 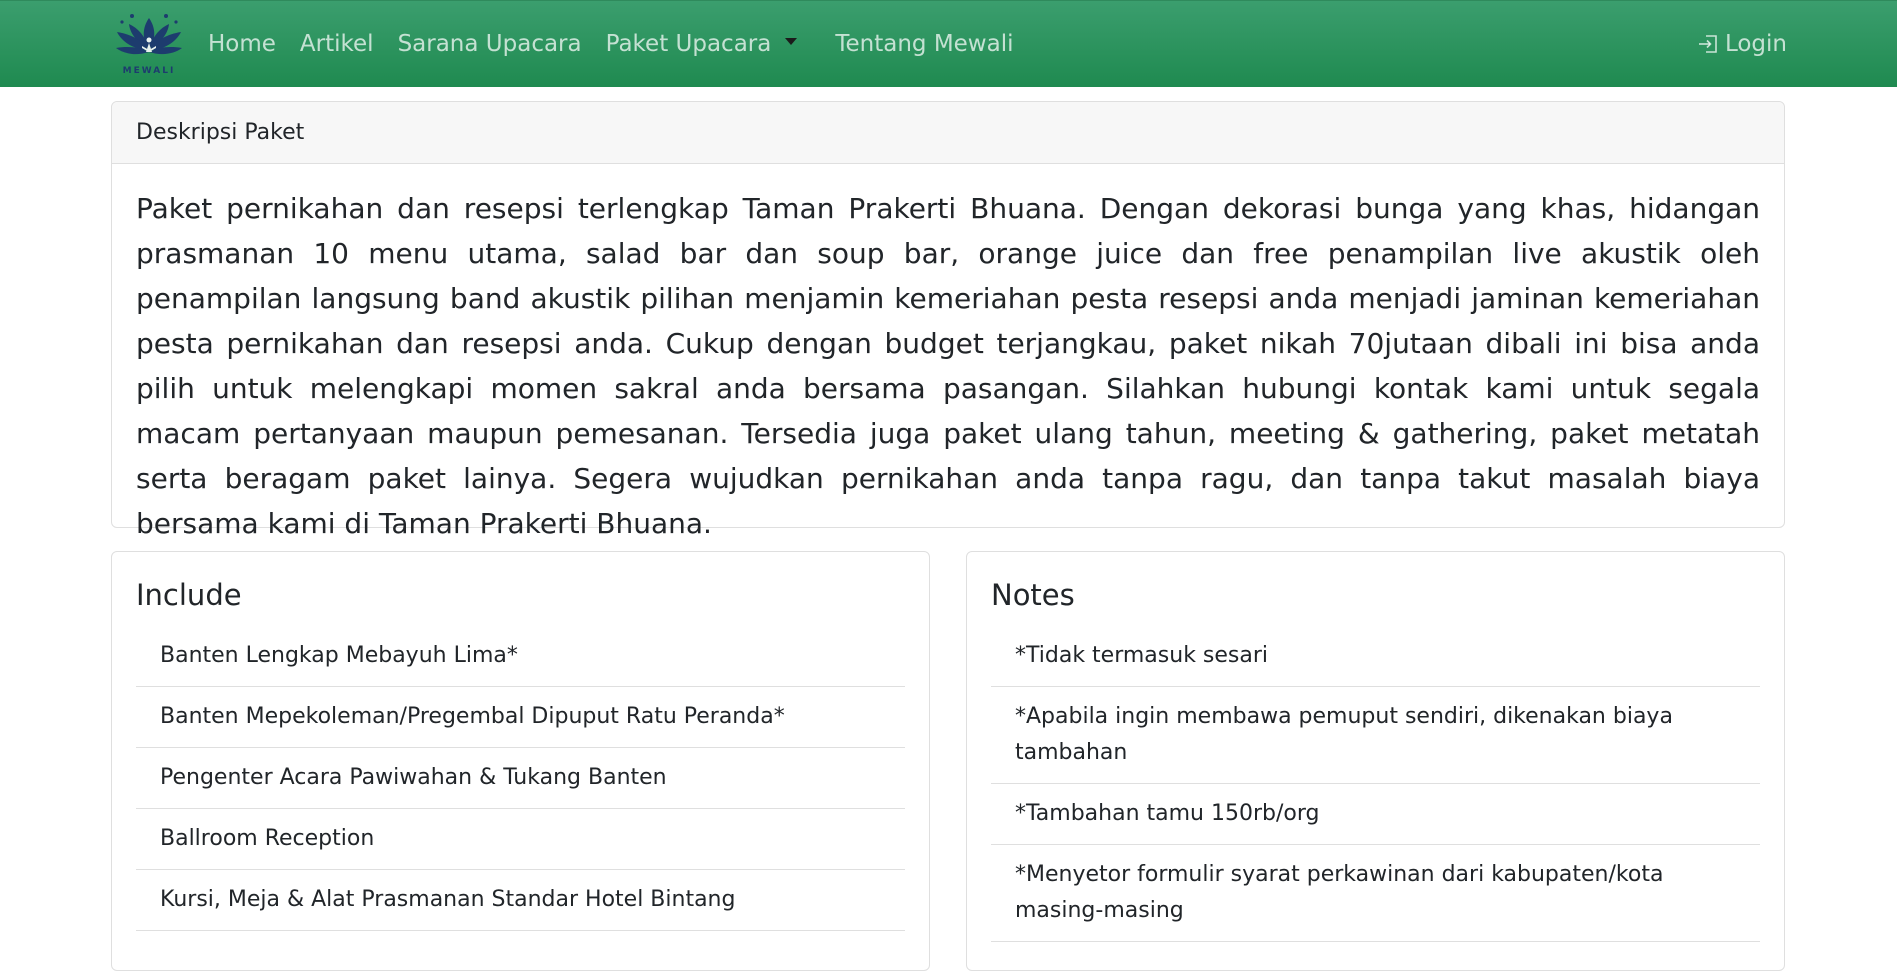 I want to click on nav-paket-upacara-label: Paket Upacara, so click(x=688, y=44).